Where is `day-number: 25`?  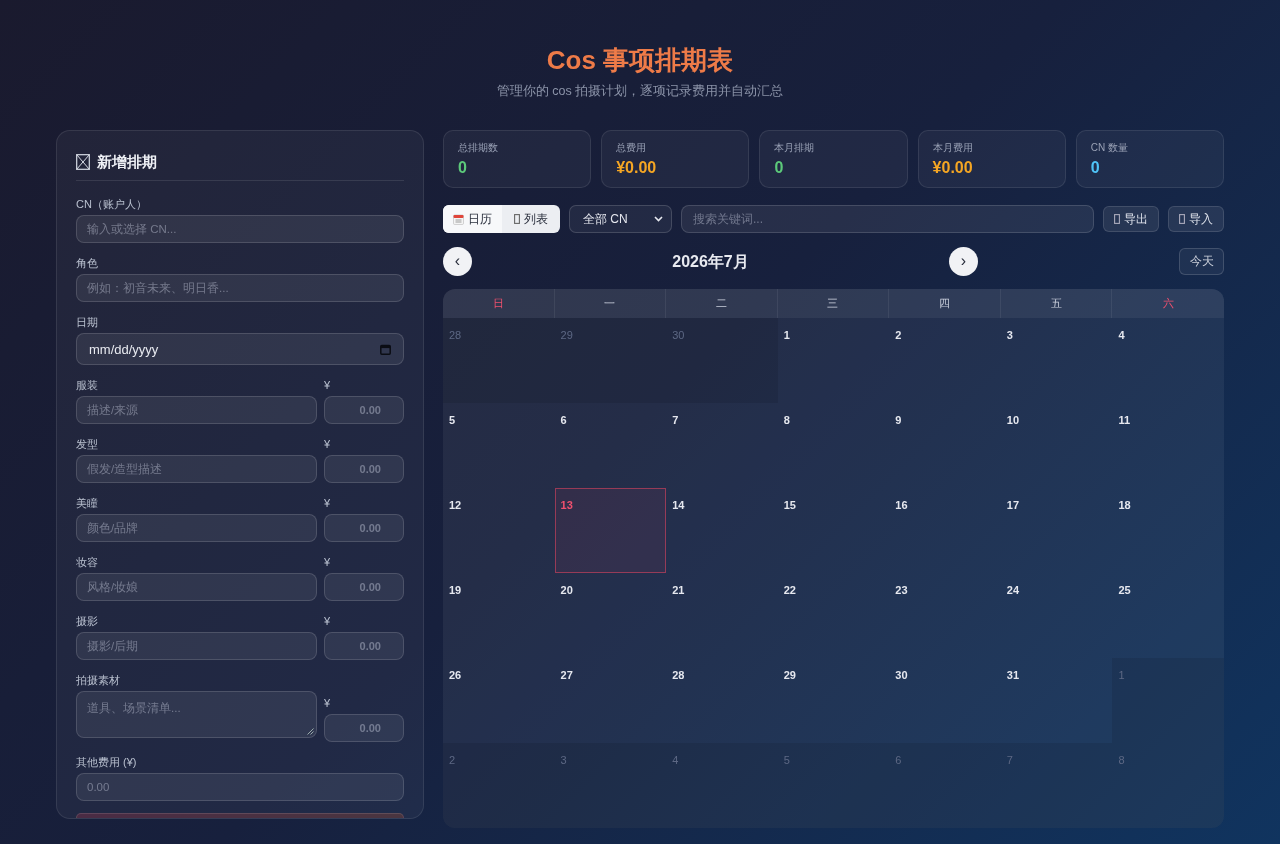
day-number: 25 is located at coordinates (1124, 590).